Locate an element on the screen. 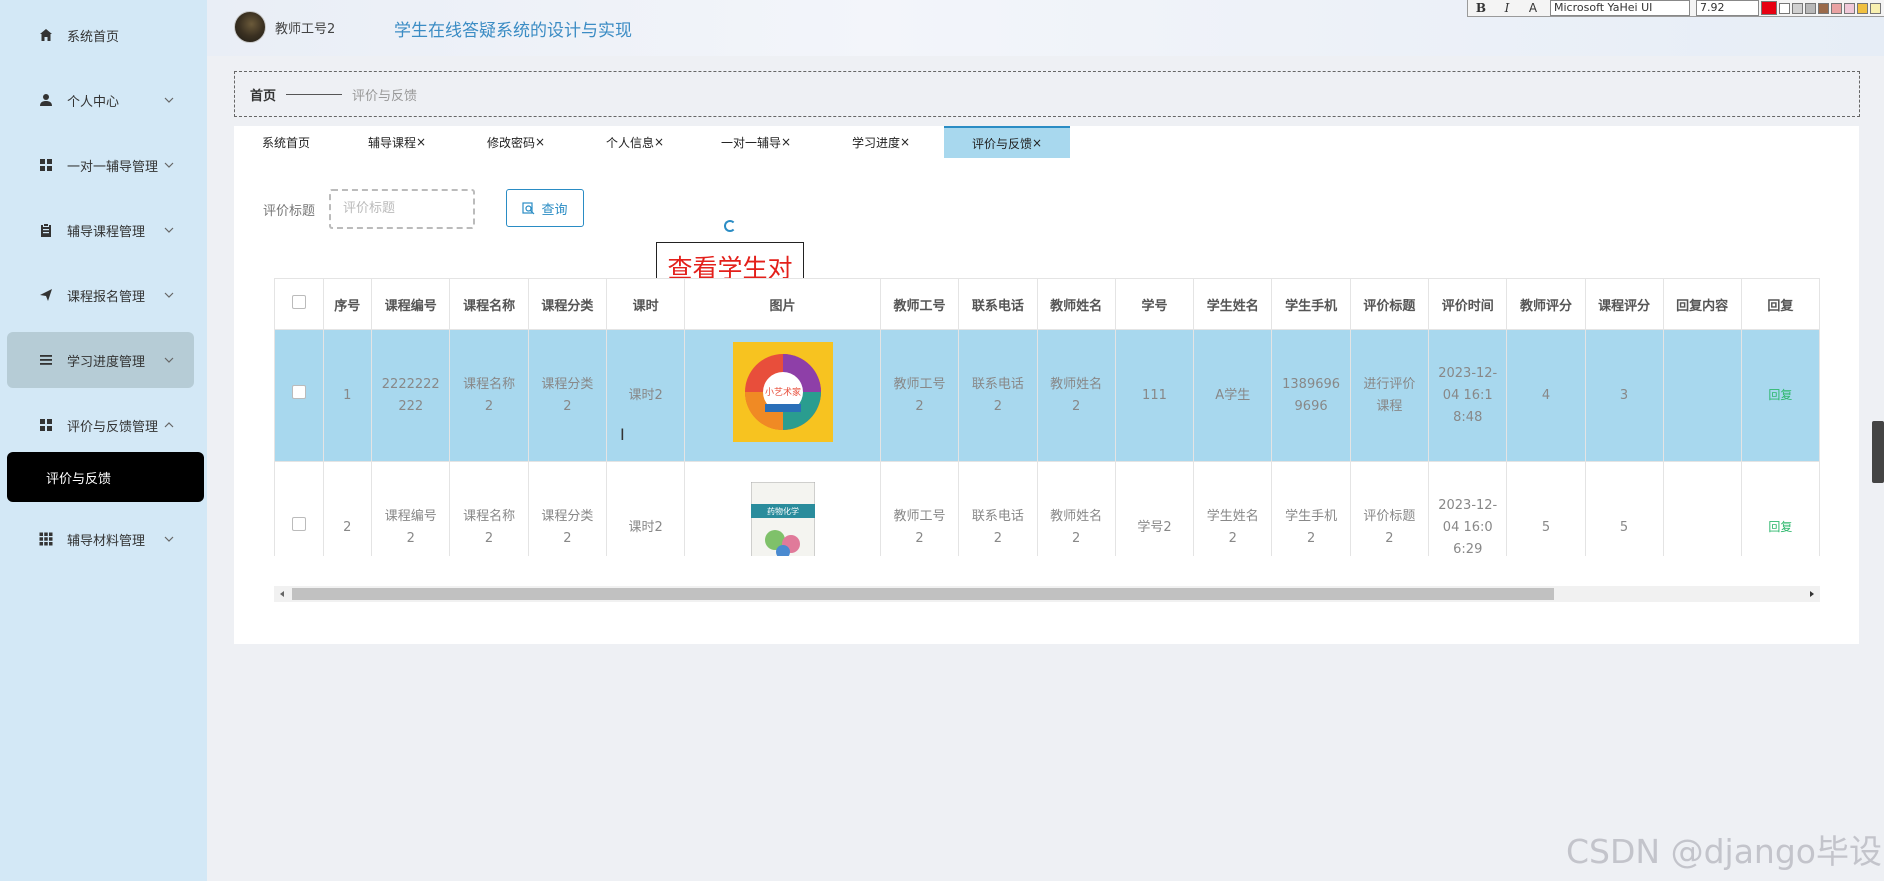 This screenshot has height=881, width=1884. horizontal-scrollbar is located at coordinates (1047, 594).